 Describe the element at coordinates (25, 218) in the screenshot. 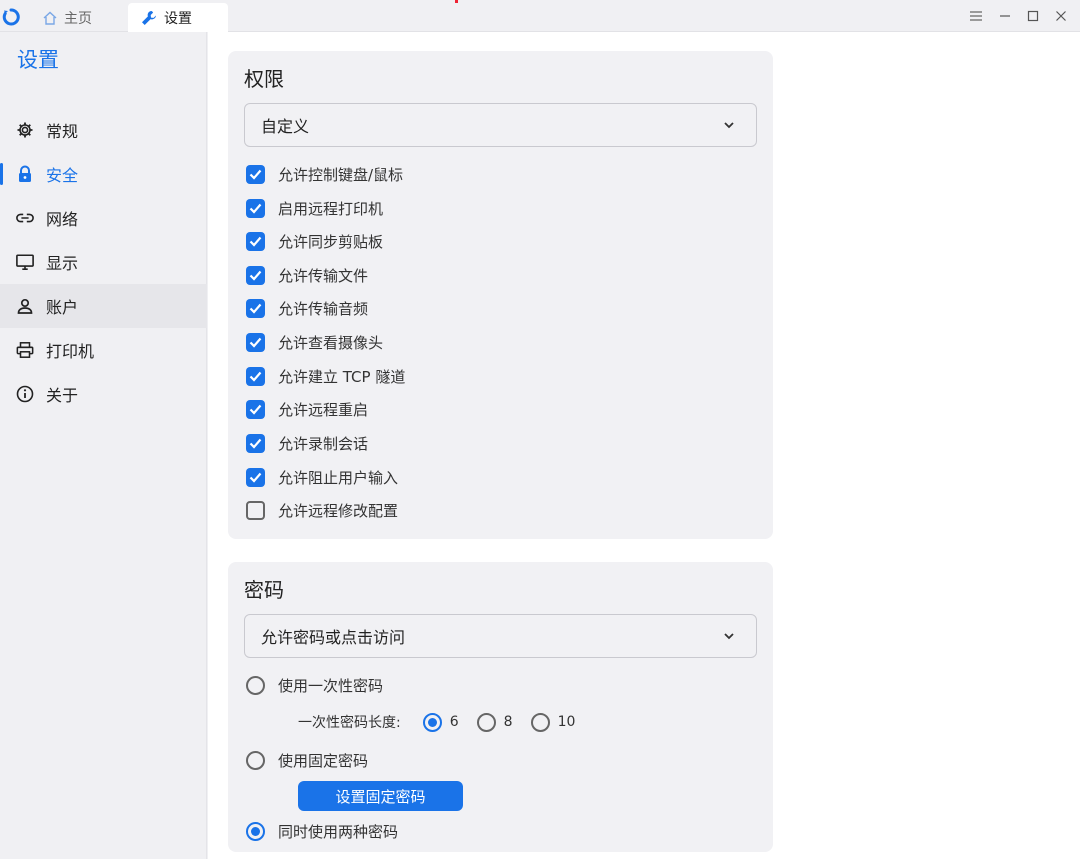

I see `link-icon` at that location.